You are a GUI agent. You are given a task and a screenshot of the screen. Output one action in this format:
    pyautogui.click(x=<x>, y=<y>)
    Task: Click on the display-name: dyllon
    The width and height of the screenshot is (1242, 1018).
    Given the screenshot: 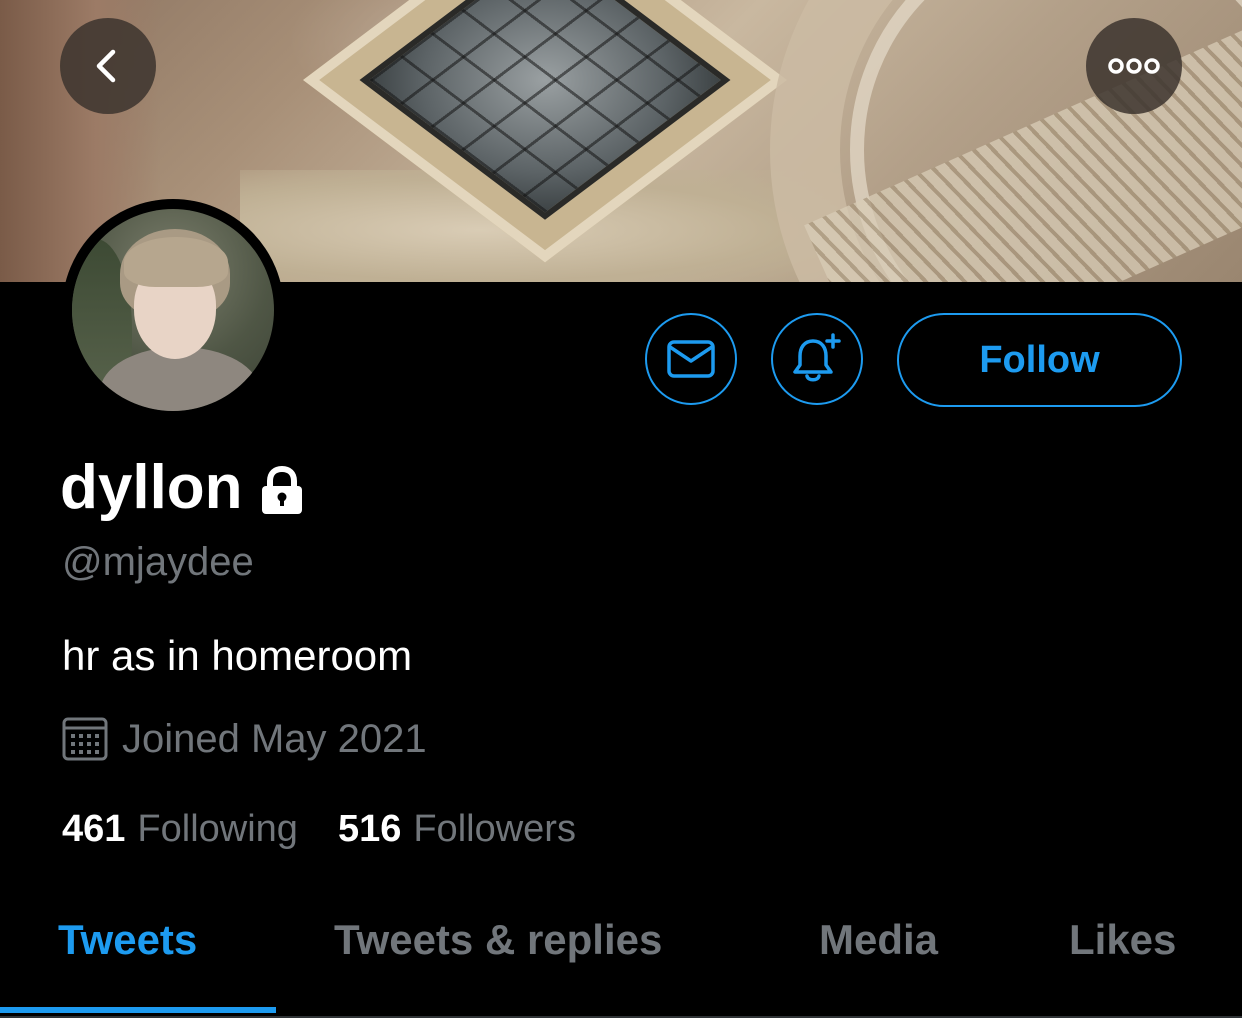 What is the action you would take?
    pyautogui.click(x=151, y=487)
    